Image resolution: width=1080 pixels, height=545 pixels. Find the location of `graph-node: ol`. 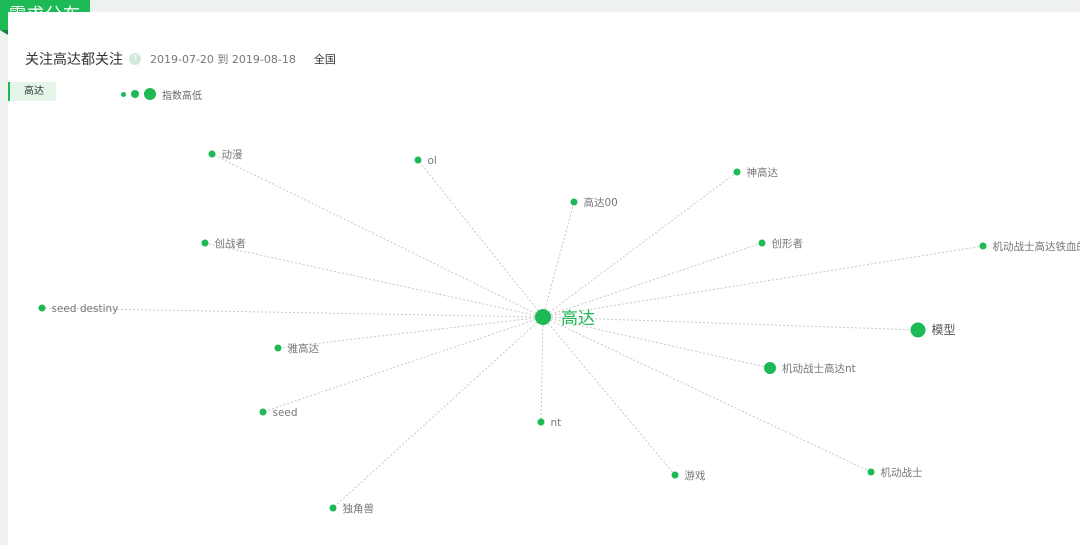

graph-node: ol is located at coordinates (425, 161).